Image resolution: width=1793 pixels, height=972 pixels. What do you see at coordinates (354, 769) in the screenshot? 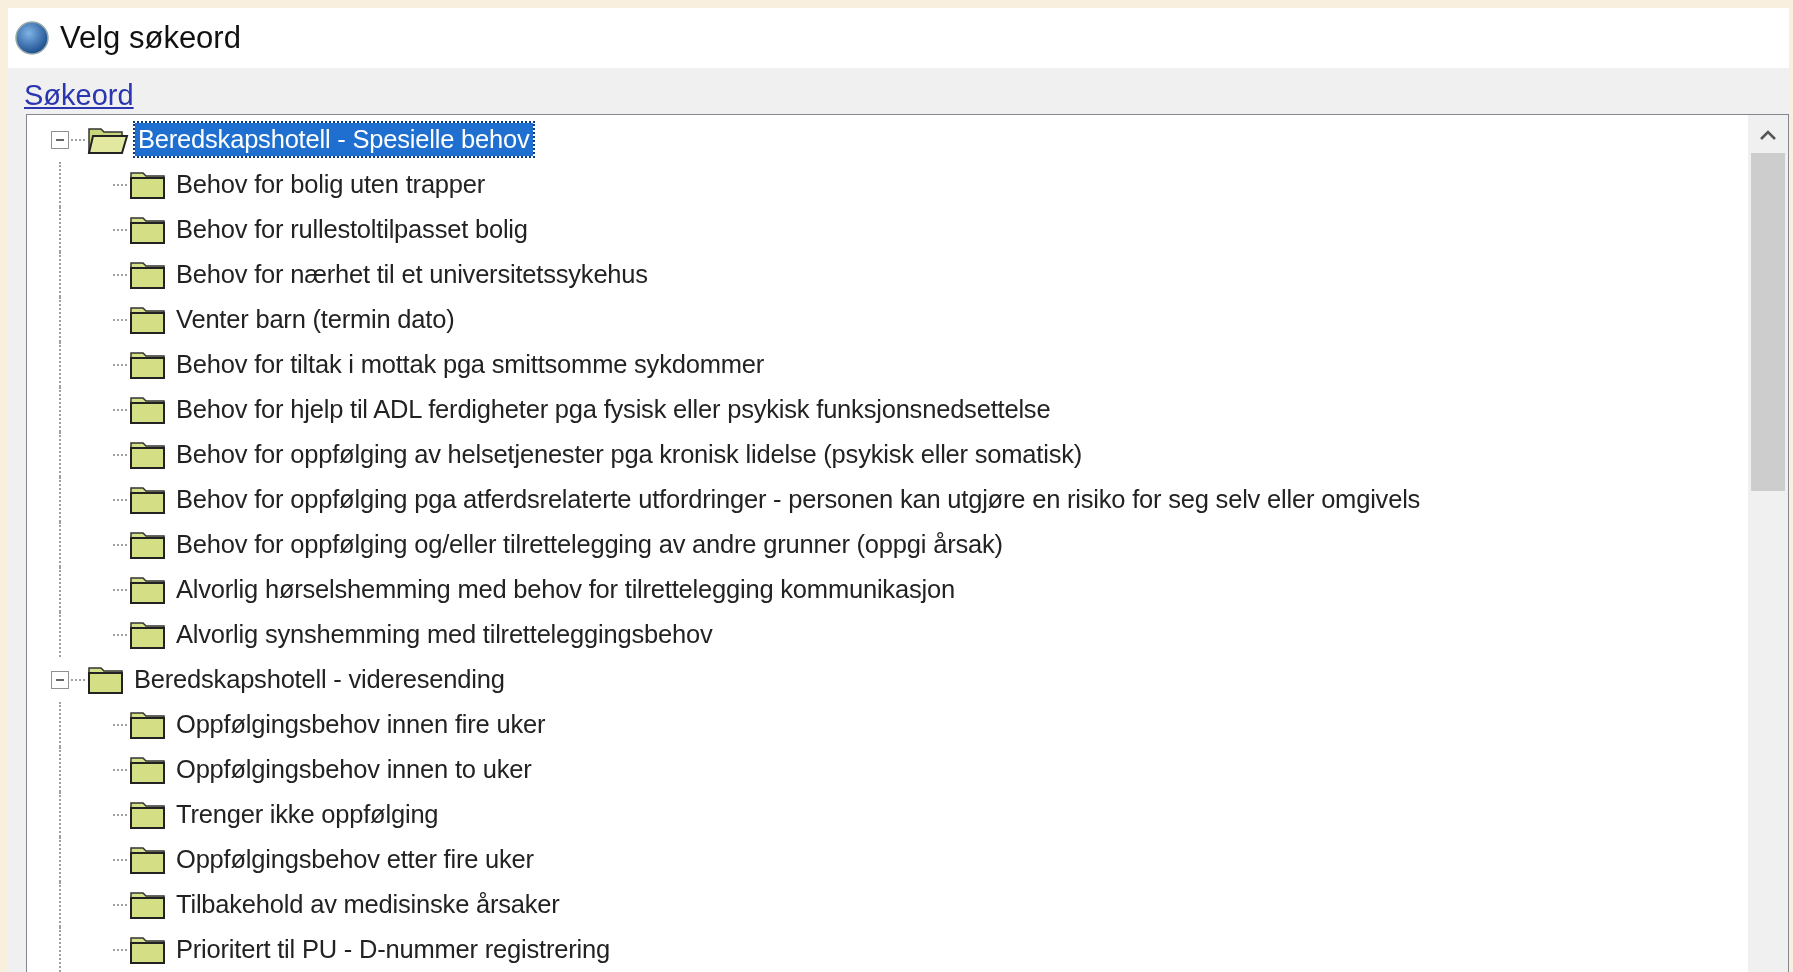
I see `tree-node: Oppfølgingsbehov innen to uker` at bounding box center [354, 769].